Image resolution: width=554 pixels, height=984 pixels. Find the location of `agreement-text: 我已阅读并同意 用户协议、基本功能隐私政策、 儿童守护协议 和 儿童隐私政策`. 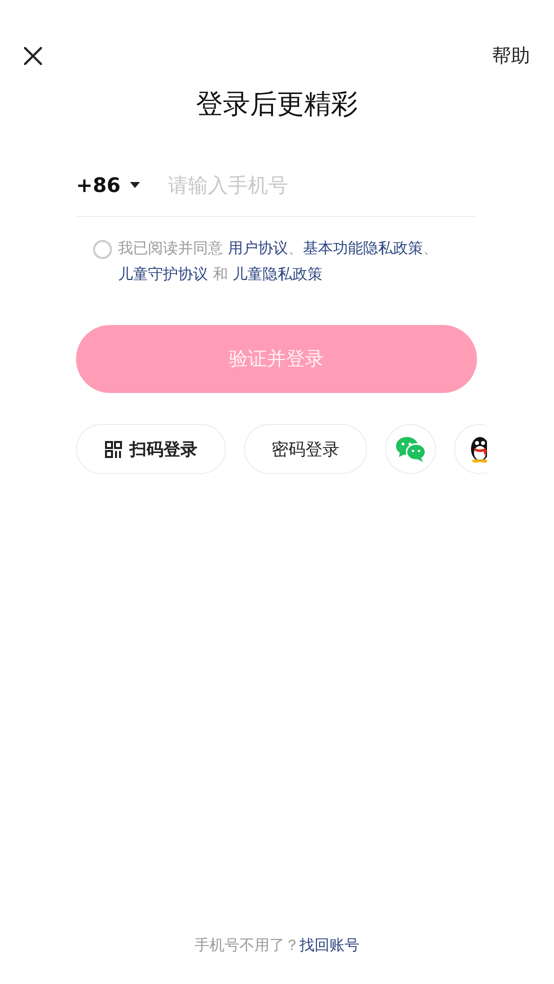

agreement-text: 我已阅读并同意 用户协议、基本功能隐私政策、 儿童守护协议 和 儿童隐私政策 is located at coordinates (278, 261).